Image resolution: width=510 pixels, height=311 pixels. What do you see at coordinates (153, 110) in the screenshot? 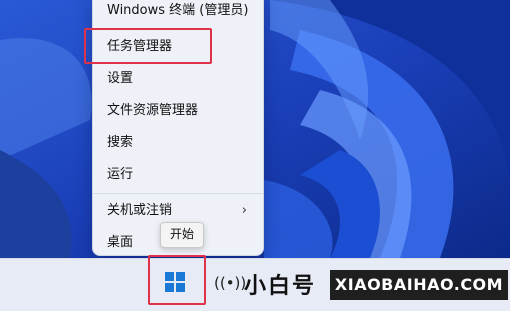
I see `menu-item-label: 文件资源管理器` at bounding box center [153, 110].